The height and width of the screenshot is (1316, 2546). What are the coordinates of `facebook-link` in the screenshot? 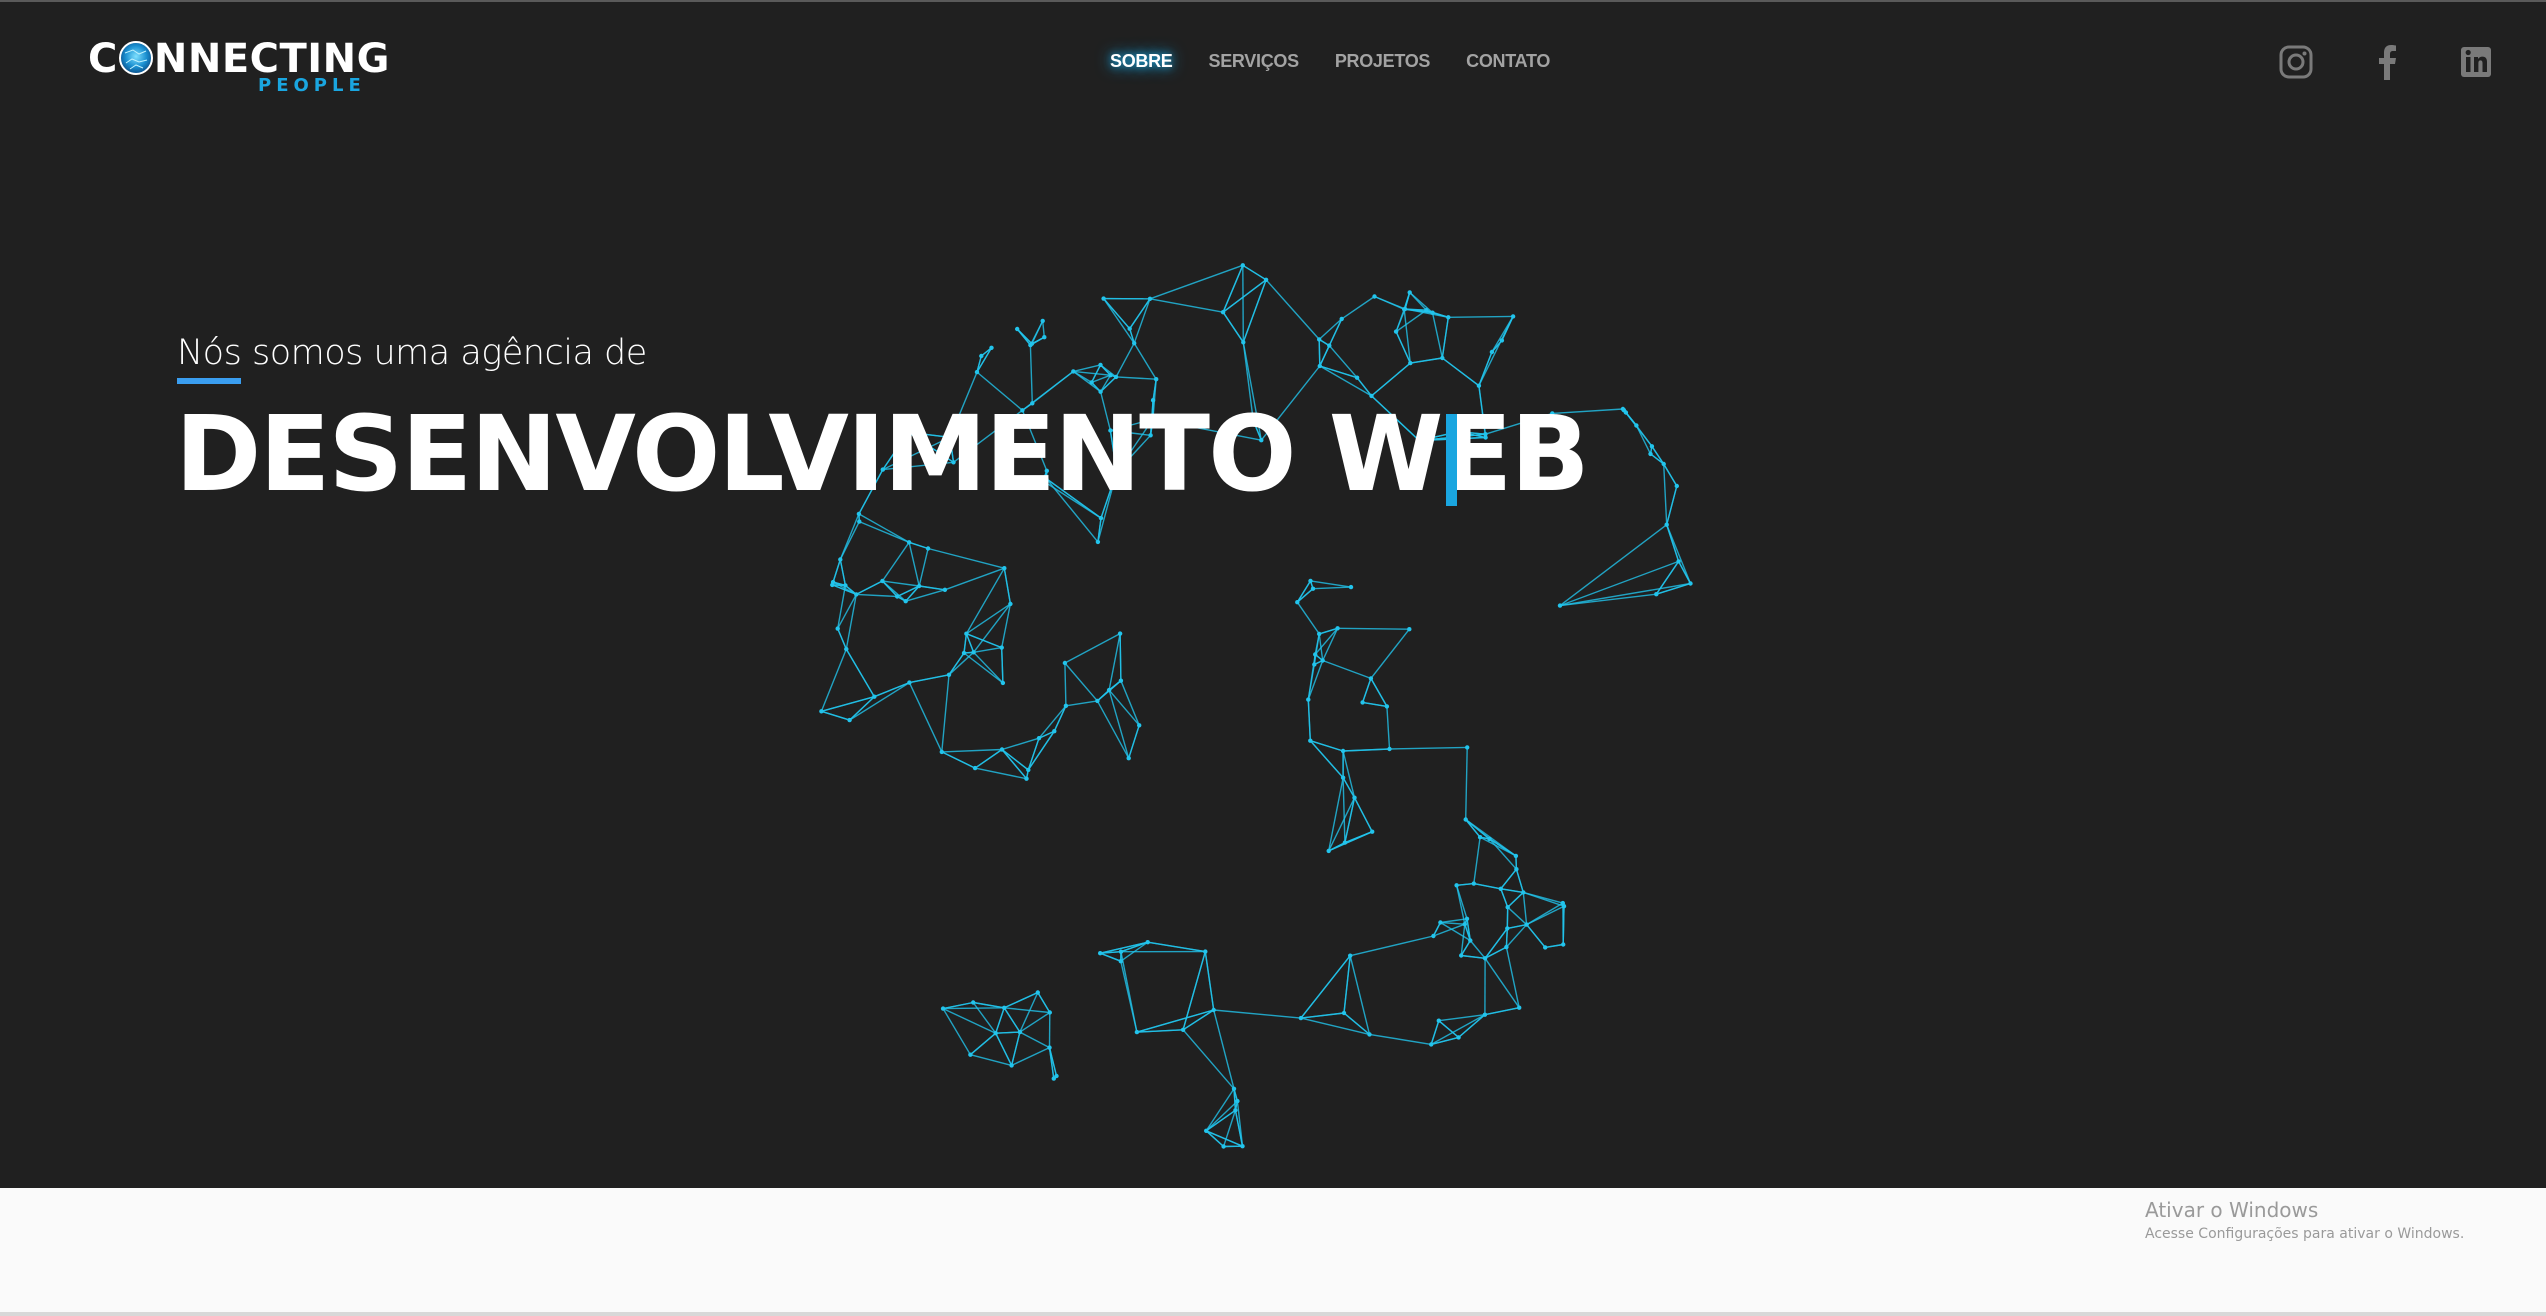 It's located at (2390, 62).